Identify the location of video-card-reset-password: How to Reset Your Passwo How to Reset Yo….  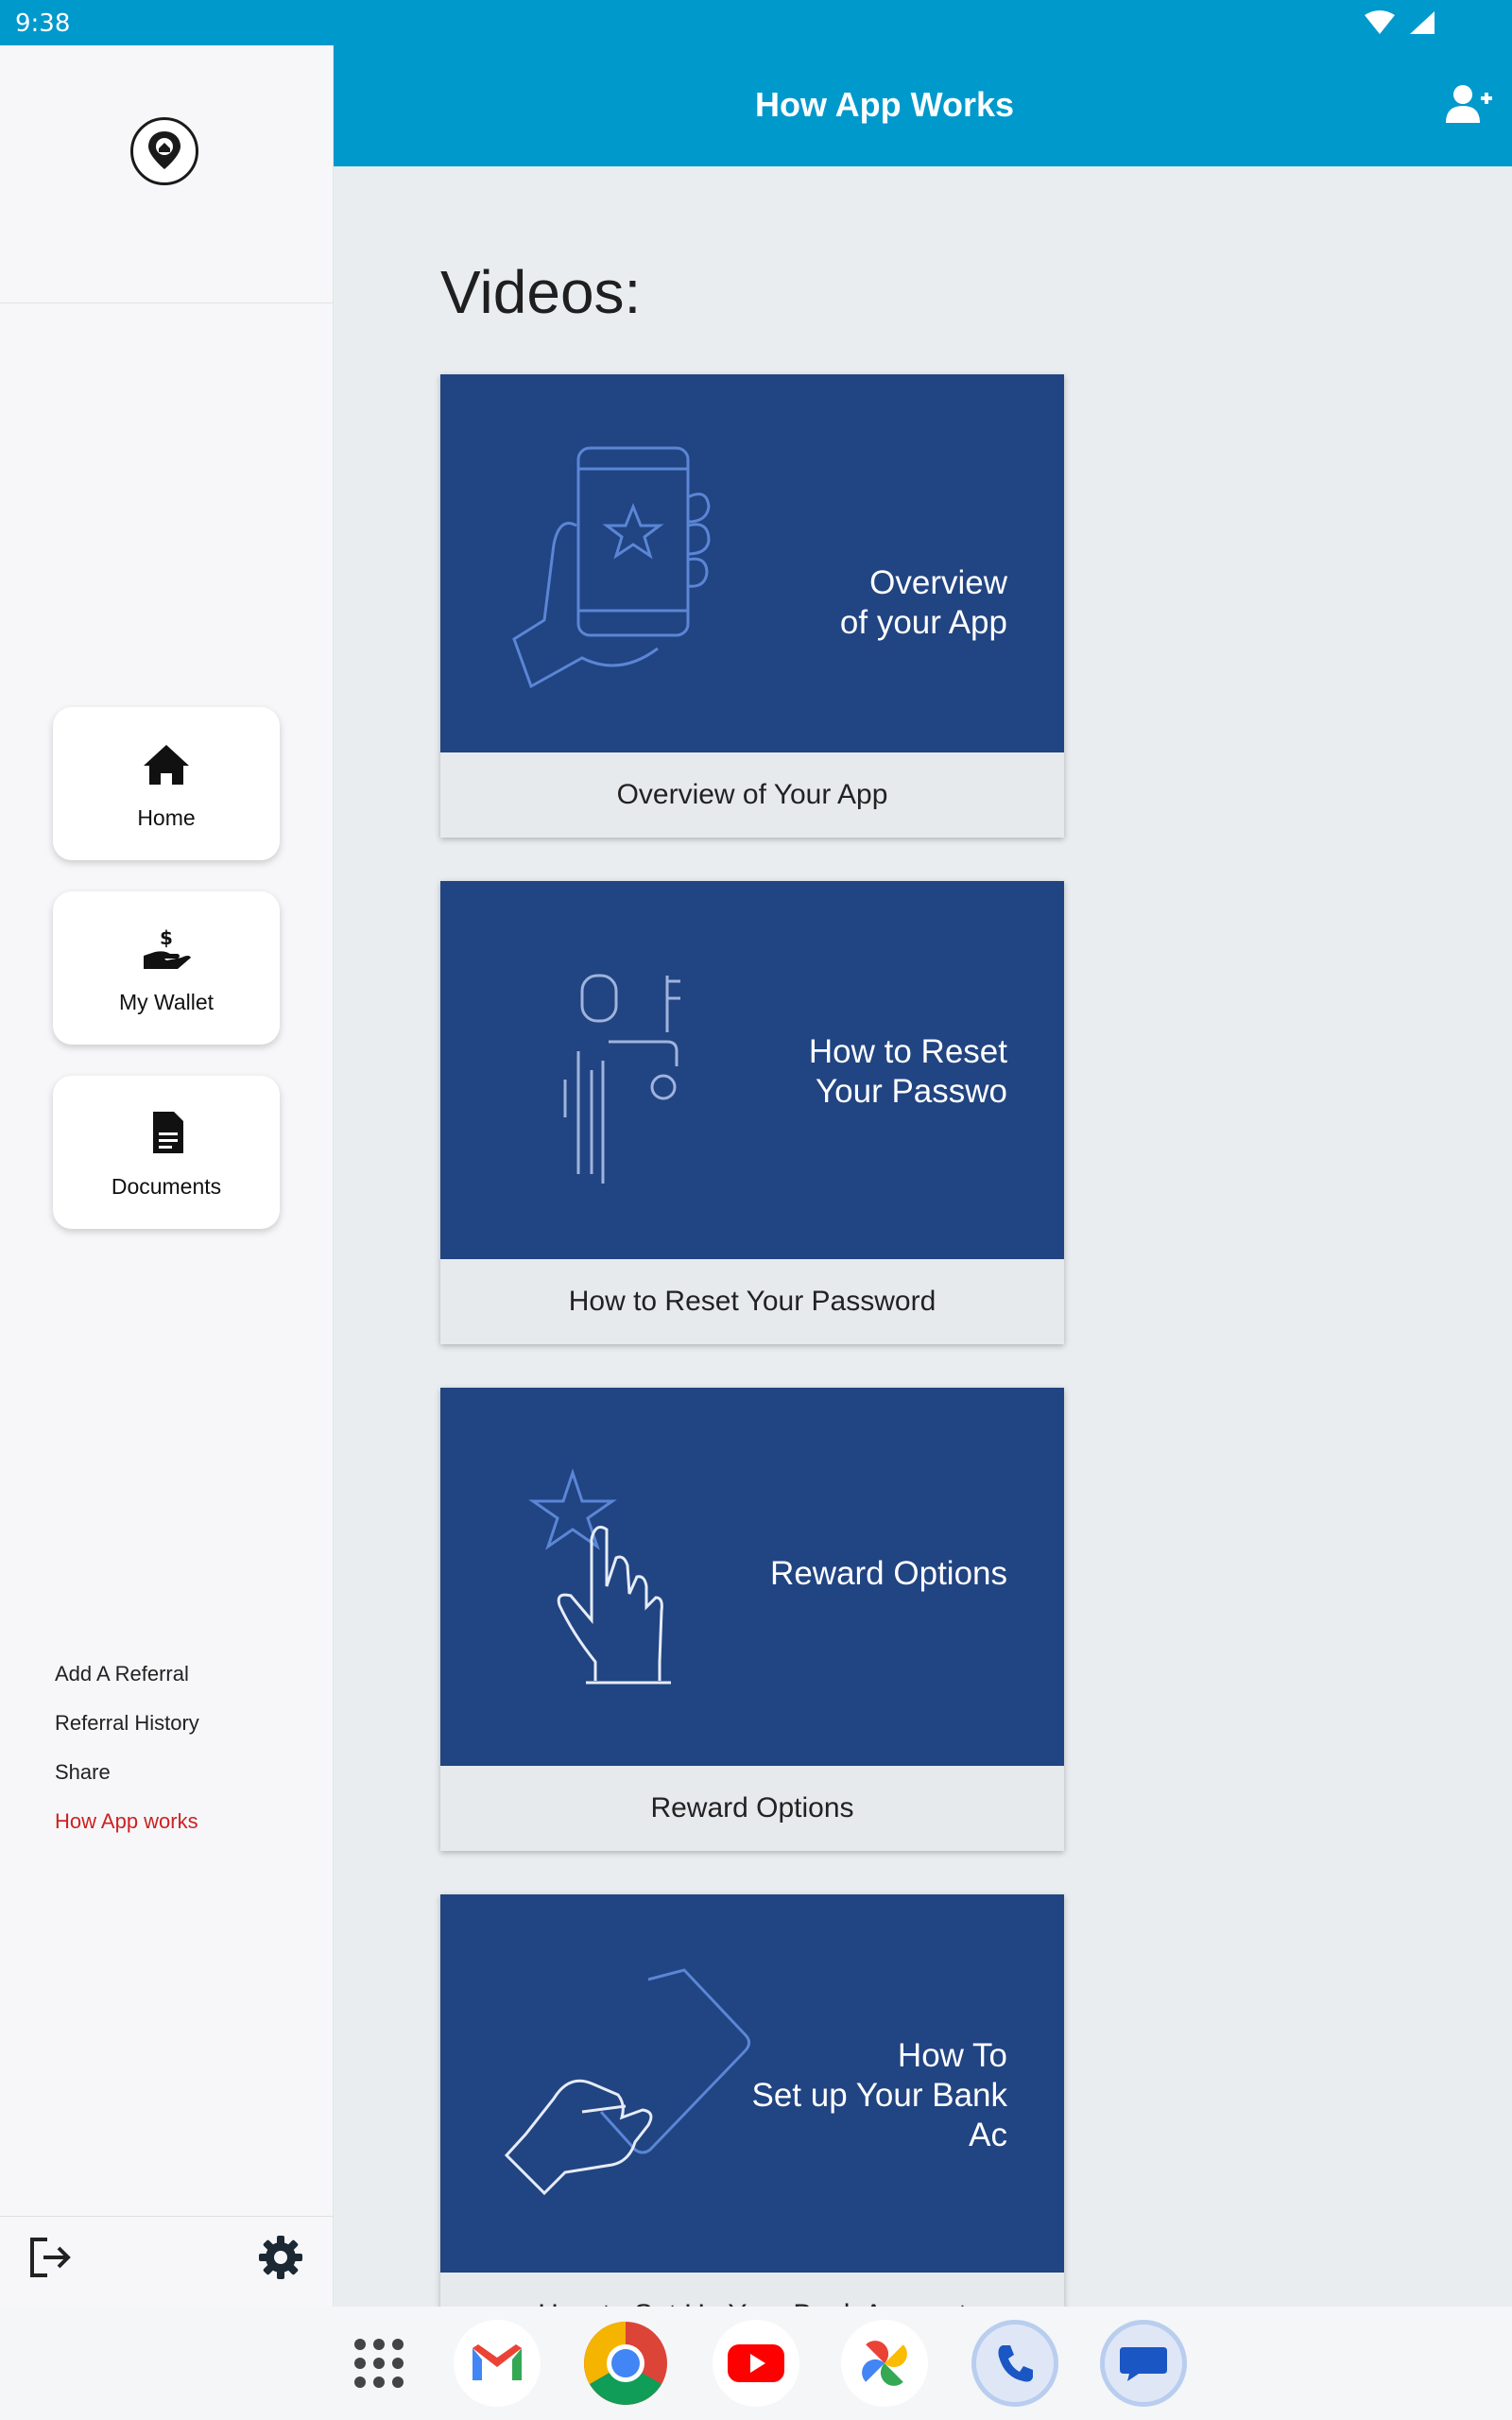
(752, 1112).